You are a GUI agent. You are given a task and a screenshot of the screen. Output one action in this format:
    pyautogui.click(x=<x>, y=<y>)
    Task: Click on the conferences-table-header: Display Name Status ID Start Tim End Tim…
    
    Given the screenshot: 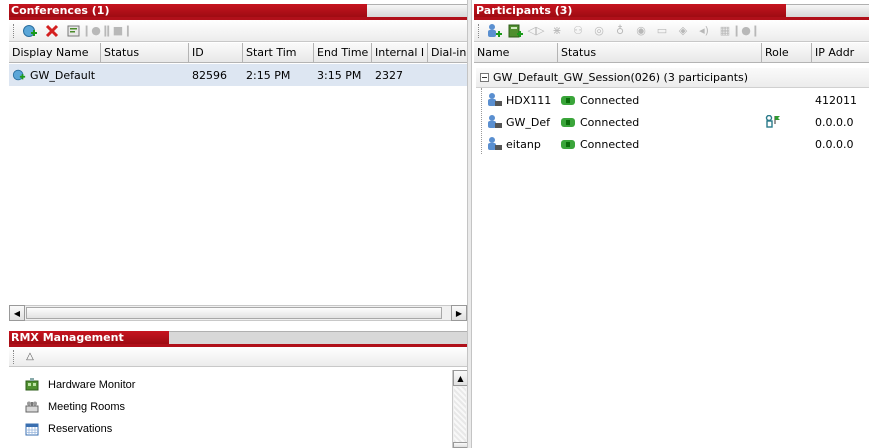 What is the action you would take?
    pyautogui.click(x=238, y=53)
    